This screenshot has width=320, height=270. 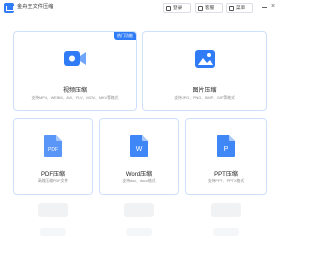 What do you see at coordinates (273, 7) in the screenshot?
I see `close-button: ×` at bounding box center [273, 7].